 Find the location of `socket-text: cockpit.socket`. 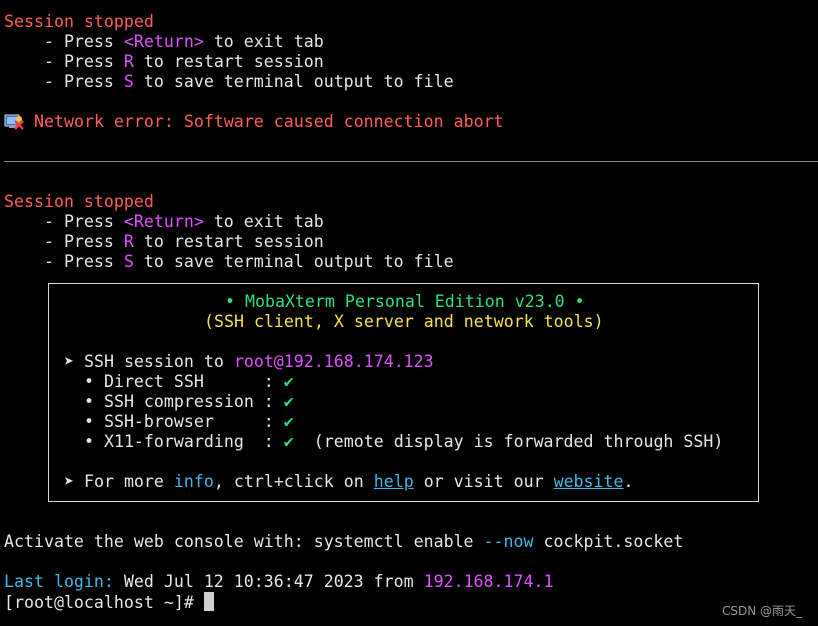

socket-text: cockpit.socket is located at coordinates (608, 541).